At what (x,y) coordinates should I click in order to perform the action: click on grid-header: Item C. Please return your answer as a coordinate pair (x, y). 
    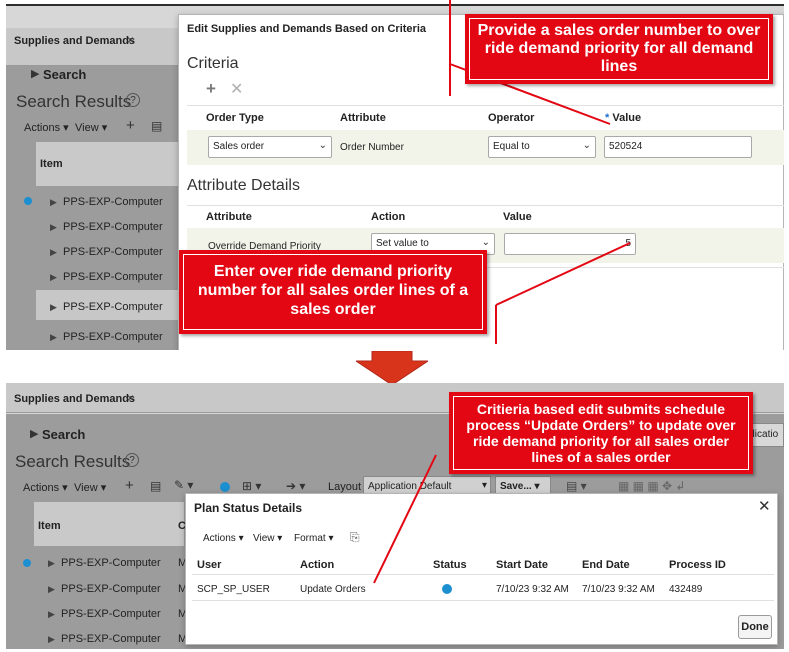
    Looking at the image, I should click on (110, 524).